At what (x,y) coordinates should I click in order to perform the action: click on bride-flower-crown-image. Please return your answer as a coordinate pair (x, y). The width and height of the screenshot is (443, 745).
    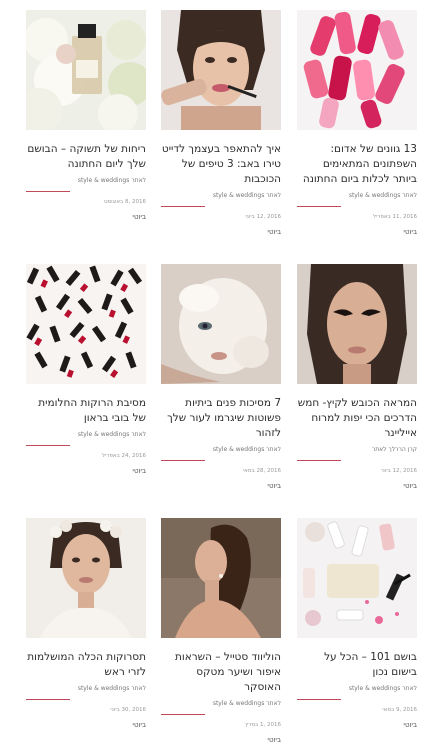
    Looking at the image, I should click on (86, 578).